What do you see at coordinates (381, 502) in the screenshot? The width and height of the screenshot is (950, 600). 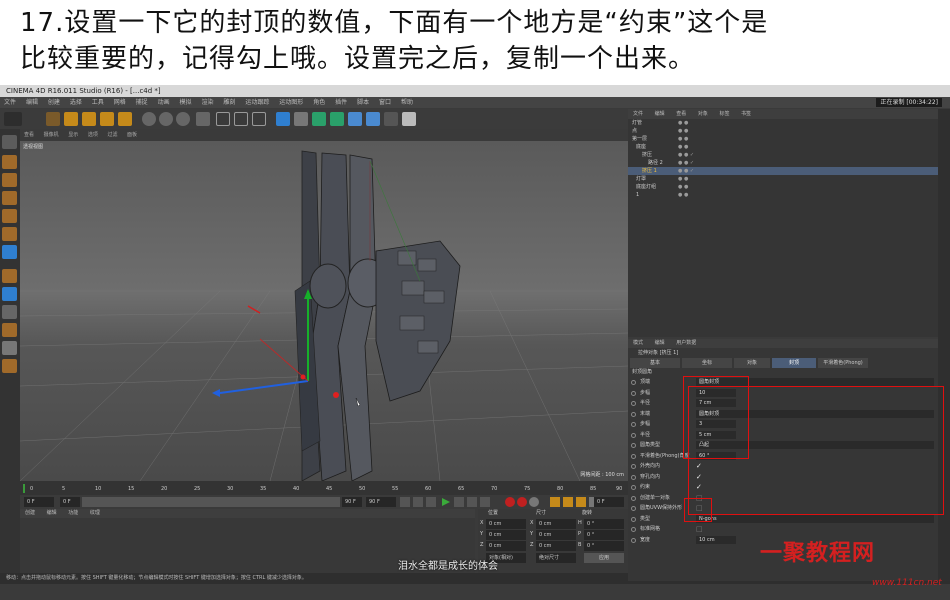 I see `frame-end-field: 90 F` at bounding box center [381, 502].